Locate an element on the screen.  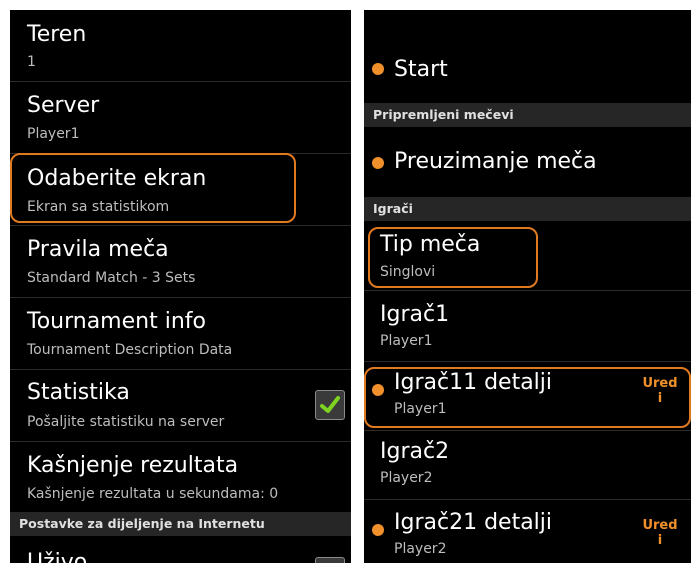
setting-title: Tournament info is located at coordinates (116, 321).